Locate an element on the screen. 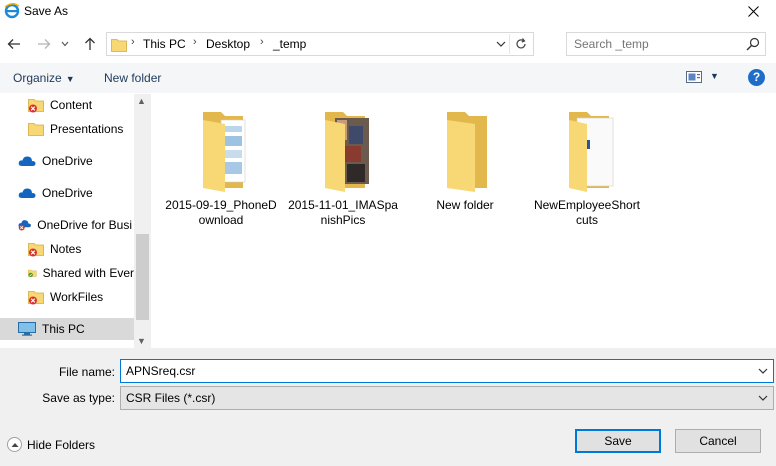 The width and height of the screenshot is (776, 466). scrollbar-thumb is located at coordinates (142, 277).